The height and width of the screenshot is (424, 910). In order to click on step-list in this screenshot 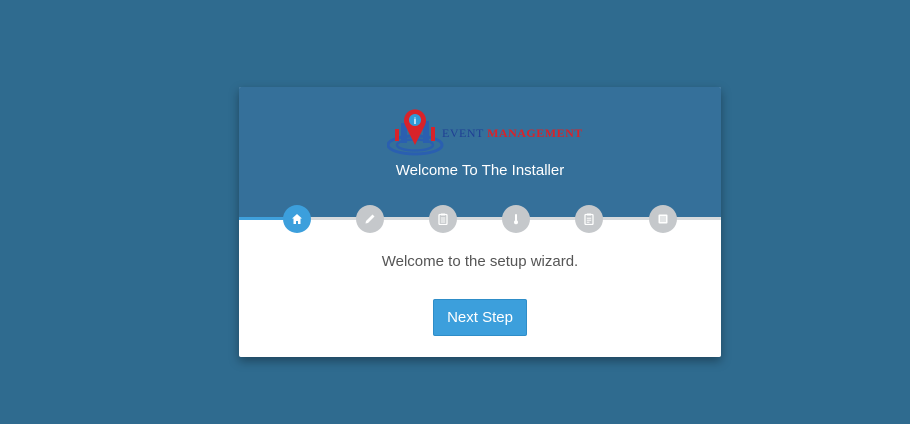, I will do `click(663, 219)`.